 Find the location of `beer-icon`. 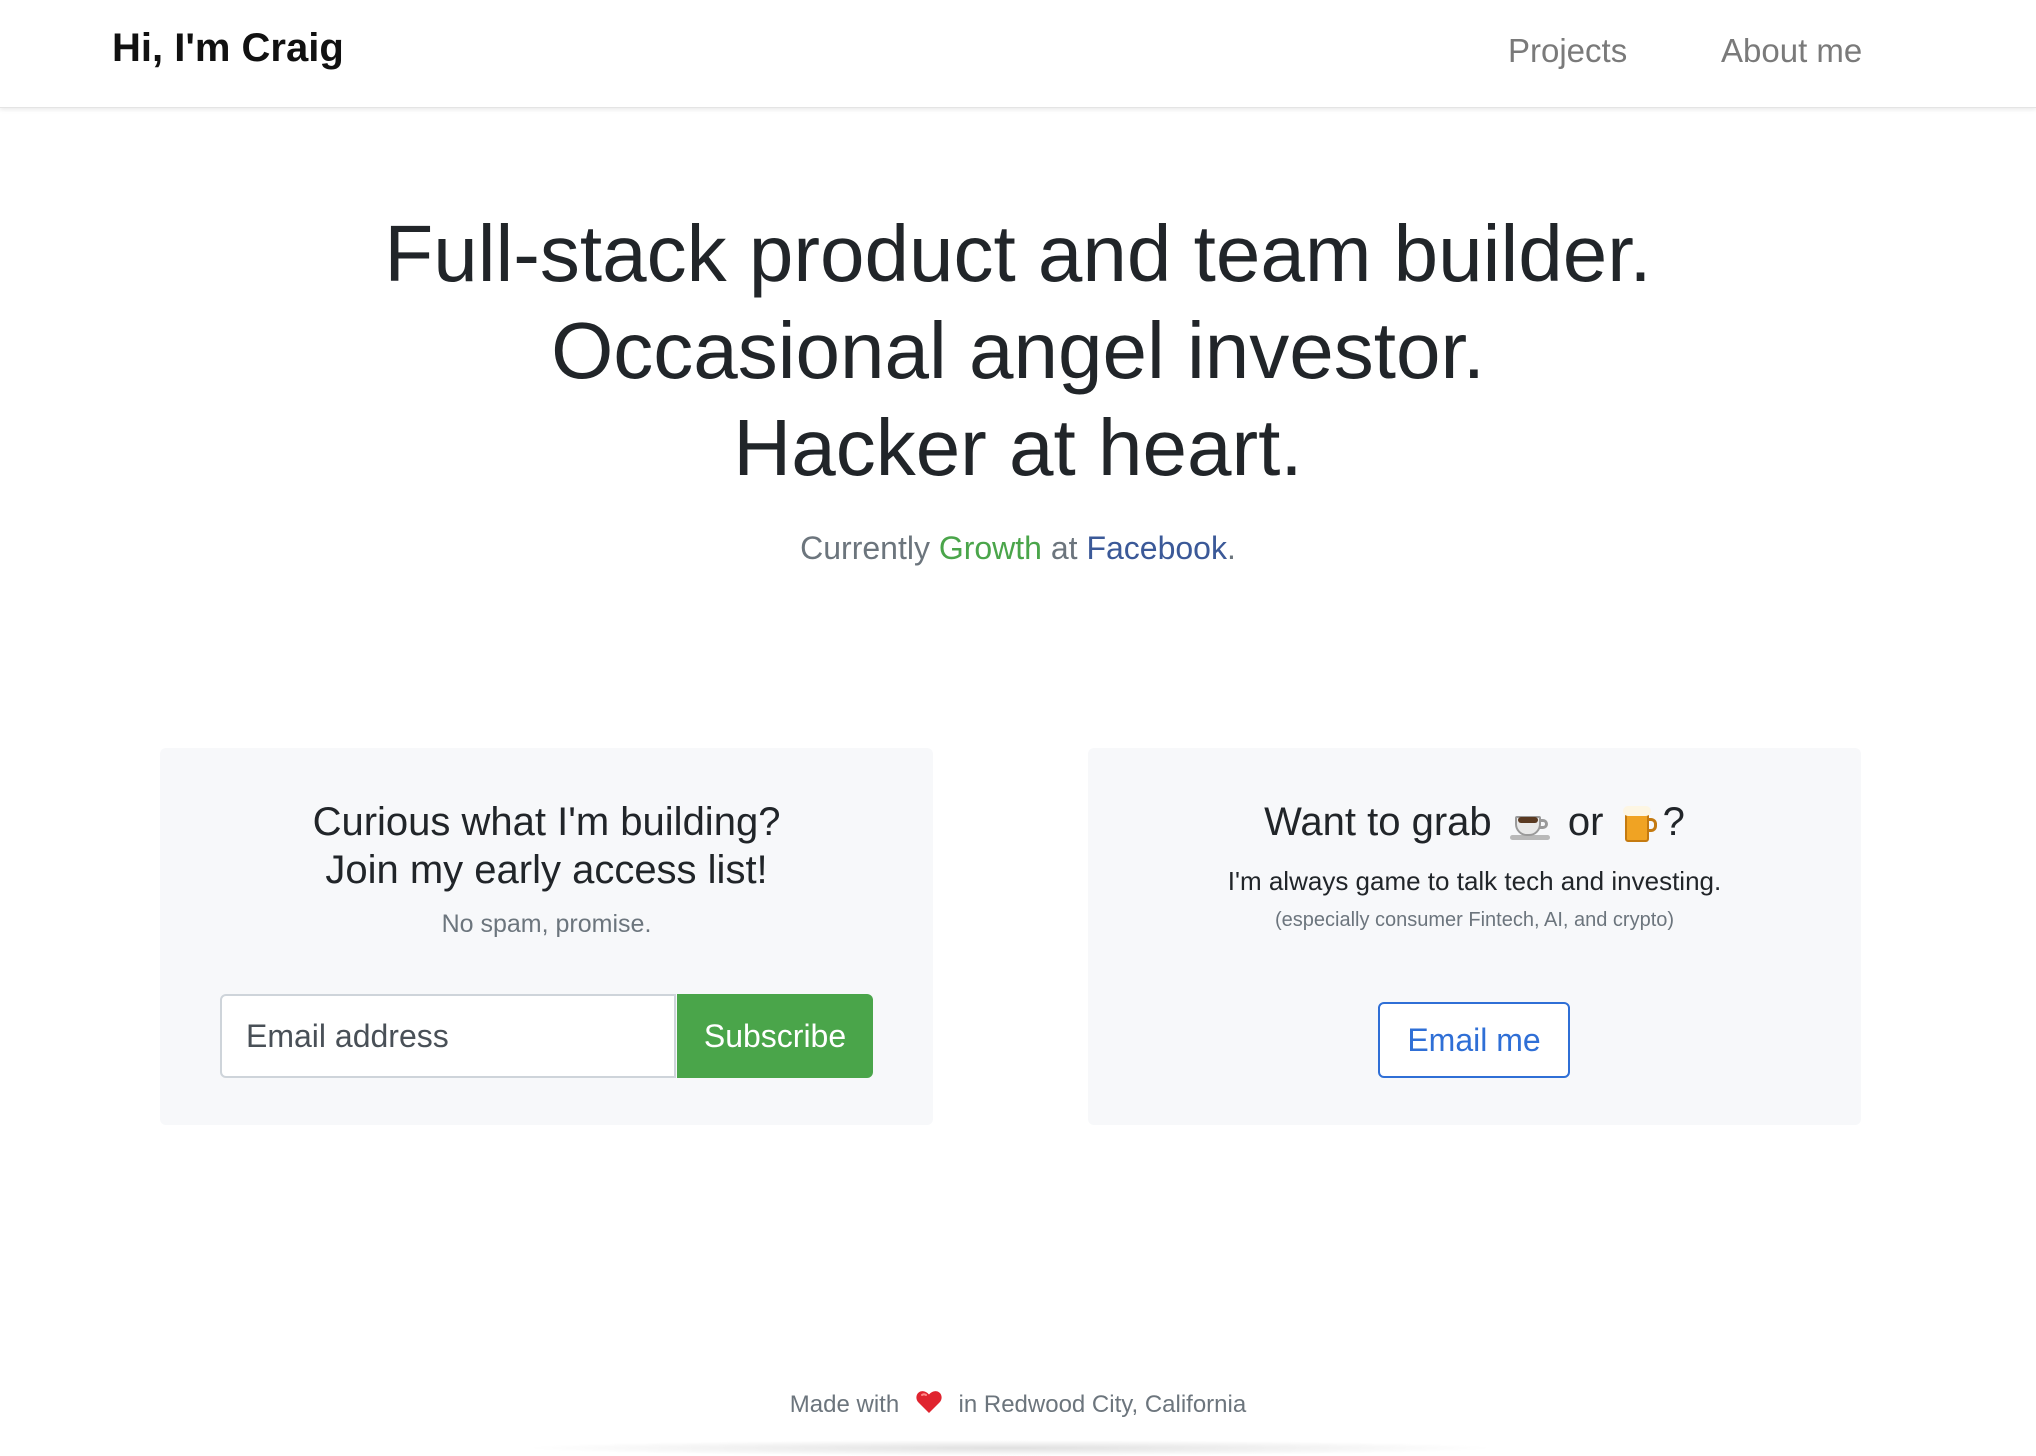

beer-icon is located at coordinates (1639, 824).